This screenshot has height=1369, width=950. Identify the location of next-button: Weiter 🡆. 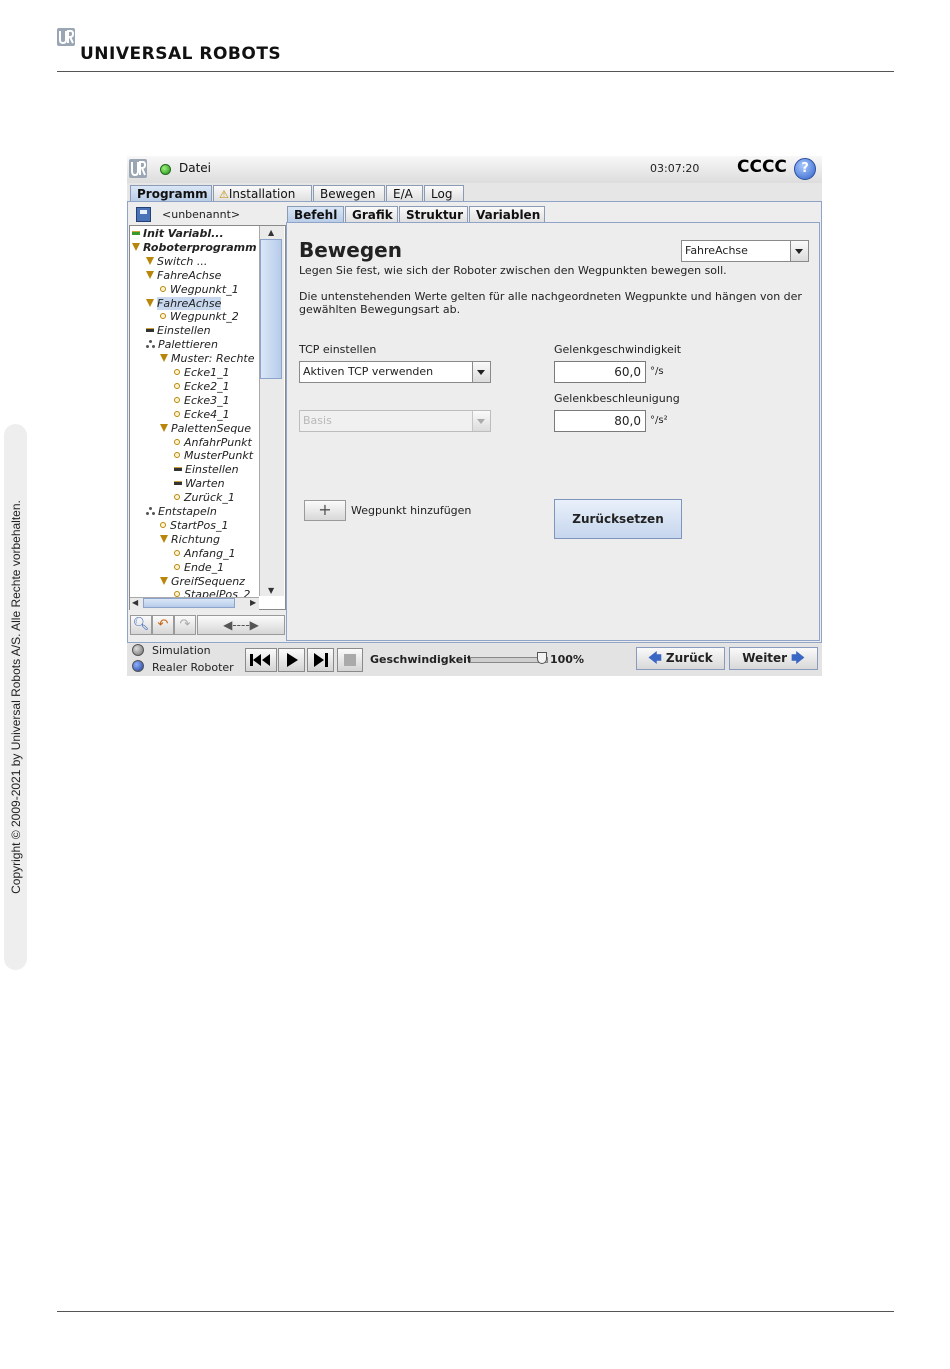
(773, 658).